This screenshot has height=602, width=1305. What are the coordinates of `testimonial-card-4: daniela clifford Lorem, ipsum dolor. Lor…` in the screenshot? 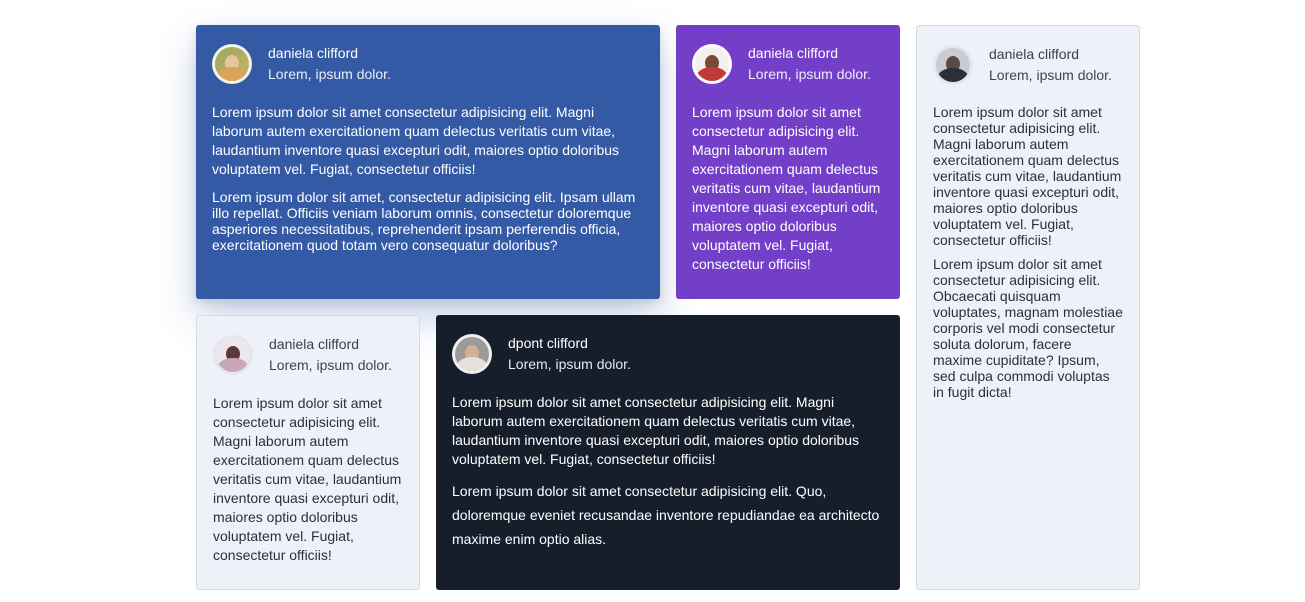 It's located at (308, 452).